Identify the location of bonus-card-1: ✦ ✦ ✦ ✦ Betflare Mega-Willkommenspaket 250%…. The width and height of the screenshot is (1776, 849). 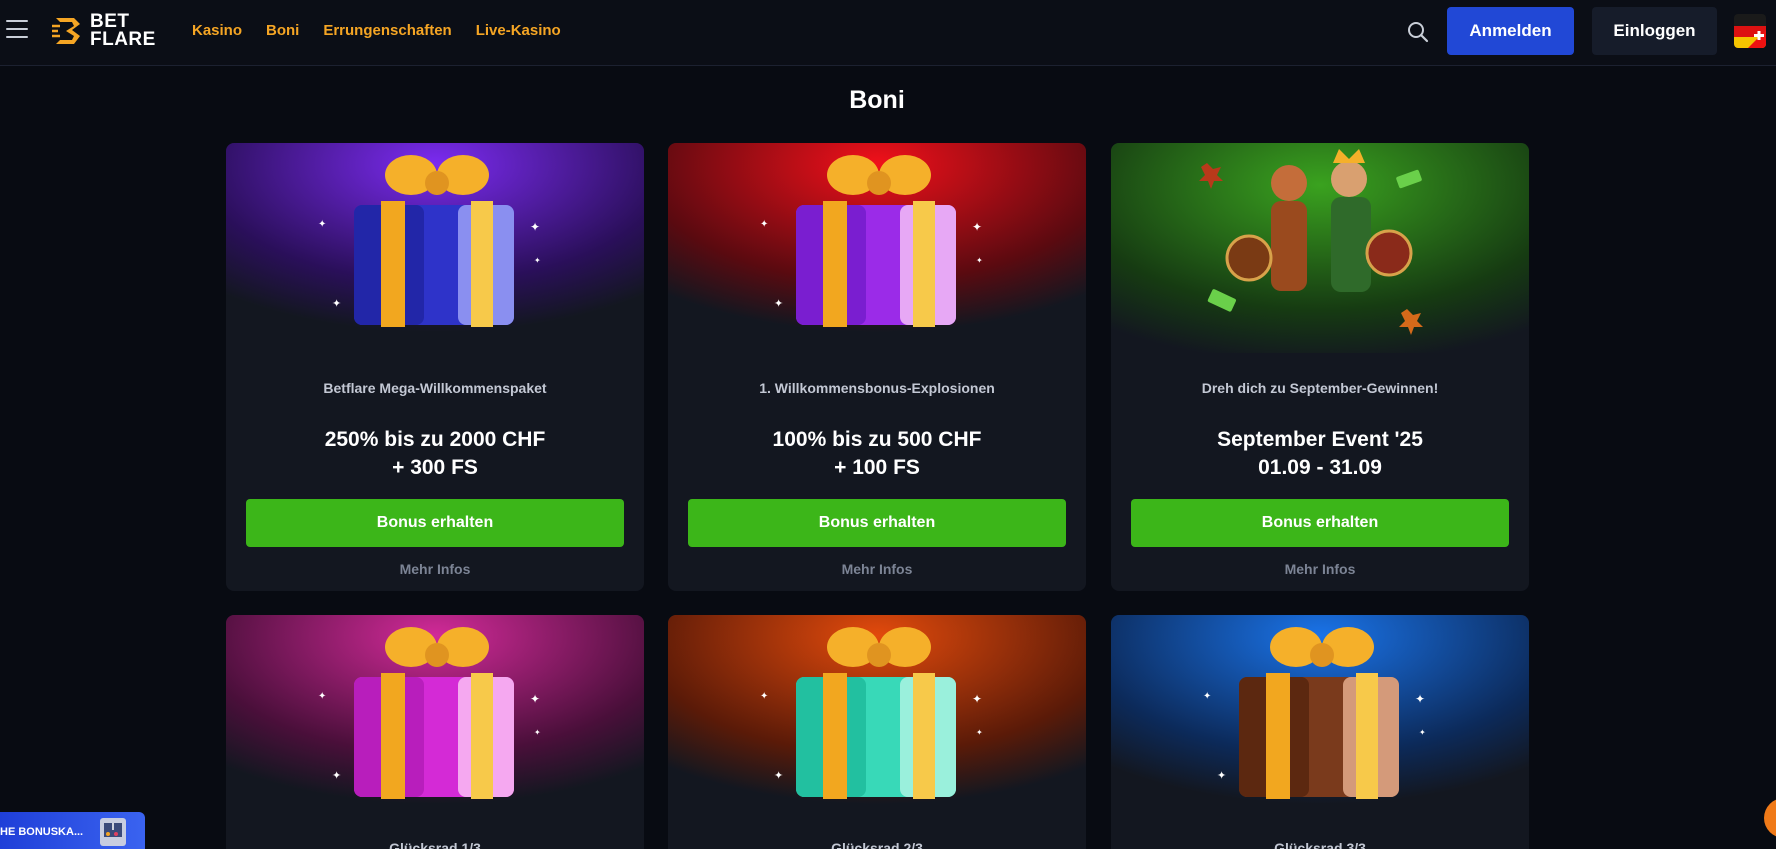
(435, 367).